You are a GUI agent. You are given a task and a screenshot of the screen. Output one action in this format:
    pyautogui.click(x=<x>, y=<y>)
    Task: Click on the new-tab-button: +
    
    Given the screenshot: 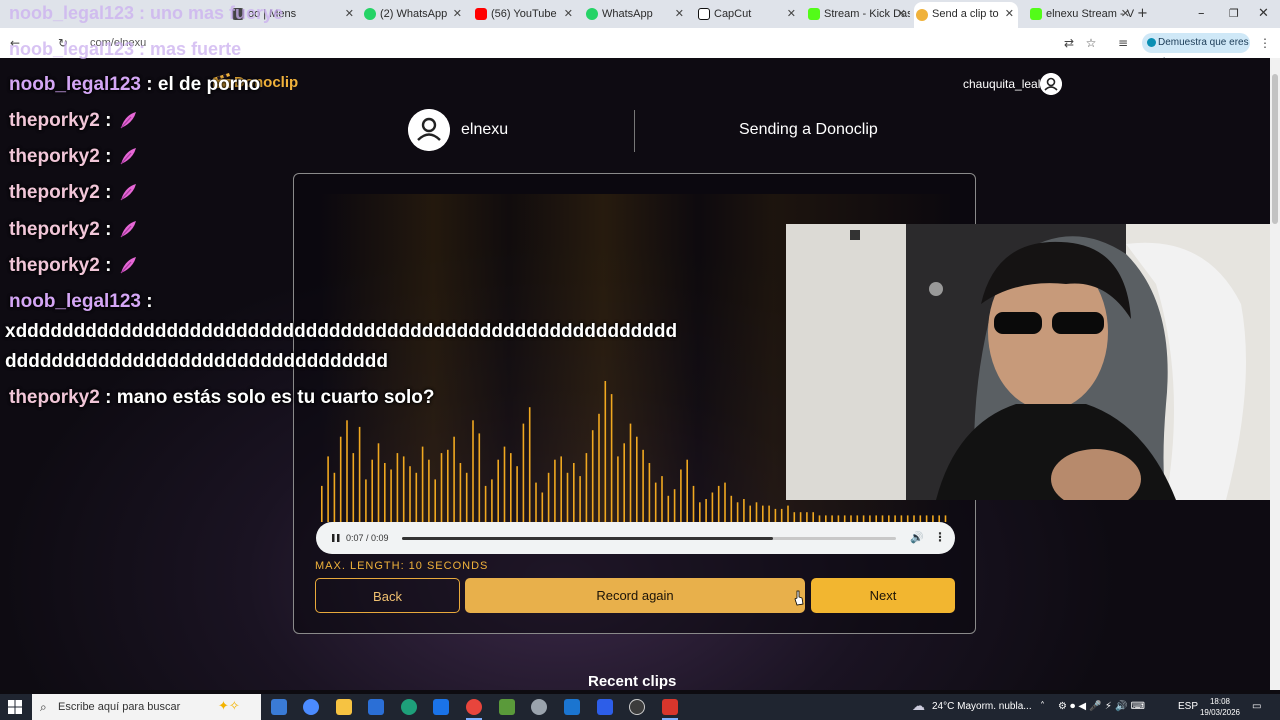 What is the action you would take?
    pyautogui.click(x=1142, y=14)
    